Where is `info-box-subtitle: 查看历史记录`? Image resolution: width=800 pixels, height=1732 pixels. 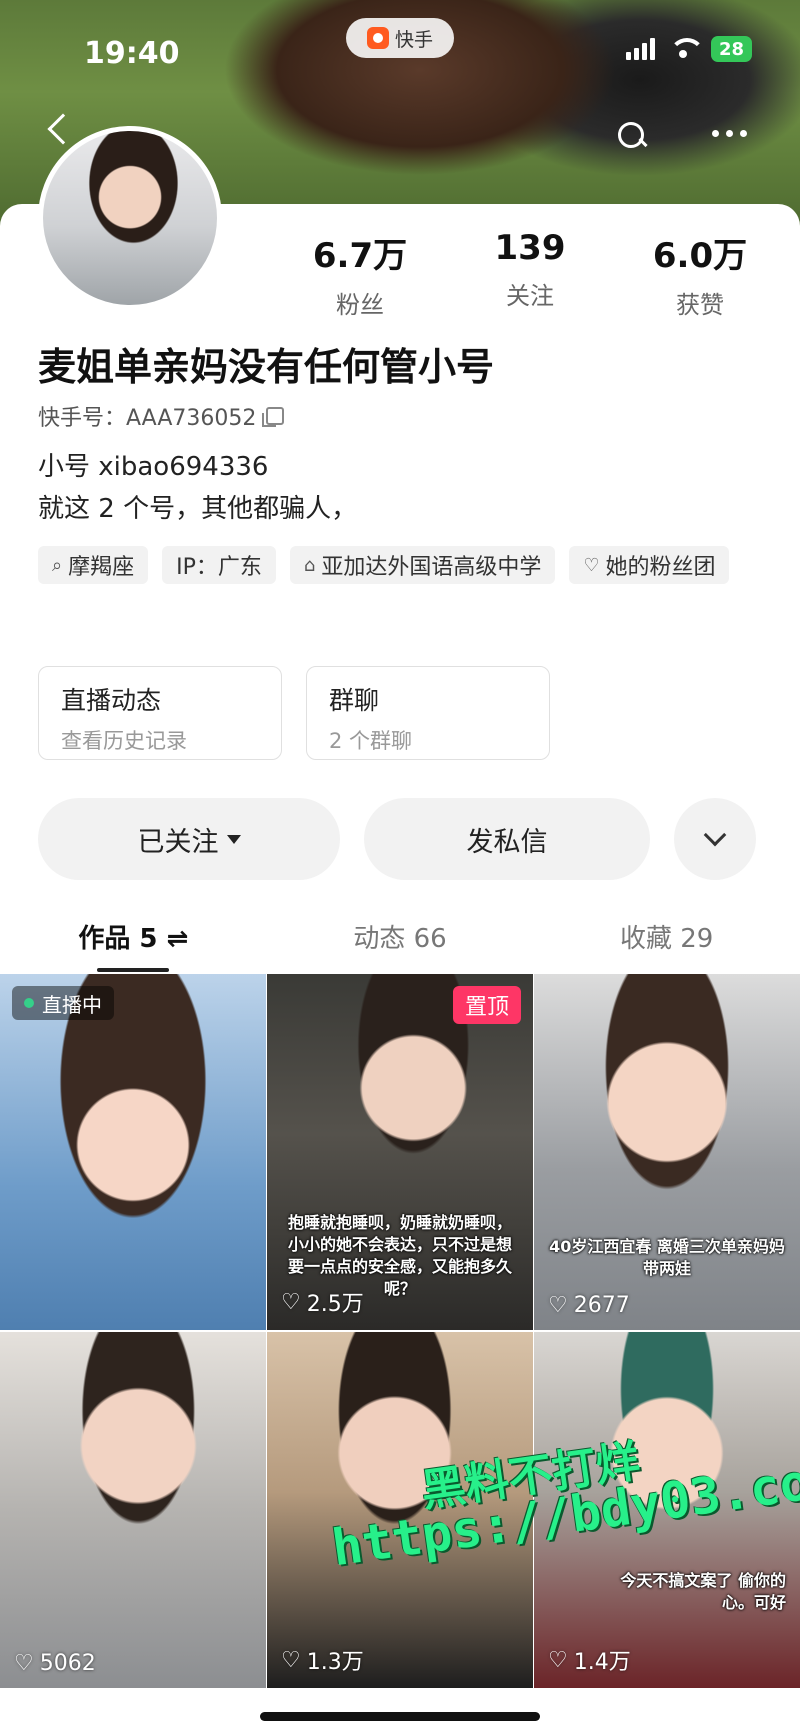 info-box-subtitle: 查看历史记录 is located at coordinates (124, 741).